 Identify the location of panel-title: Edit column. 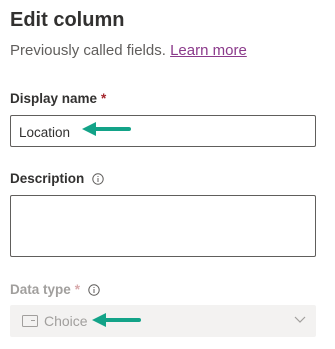
(67, 20).